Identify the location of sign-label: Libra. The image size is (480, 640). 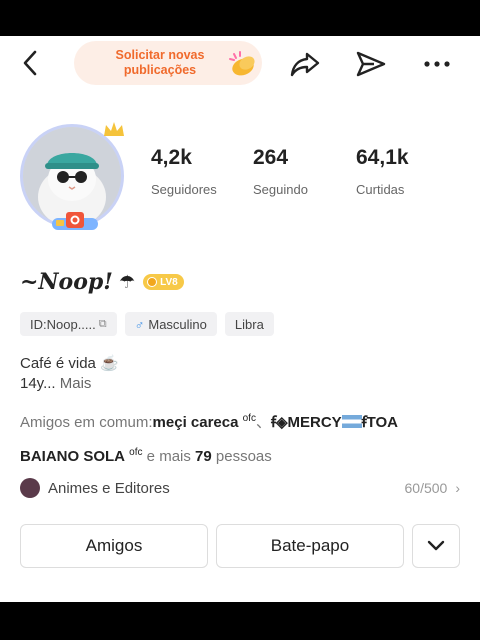
(249, 324).